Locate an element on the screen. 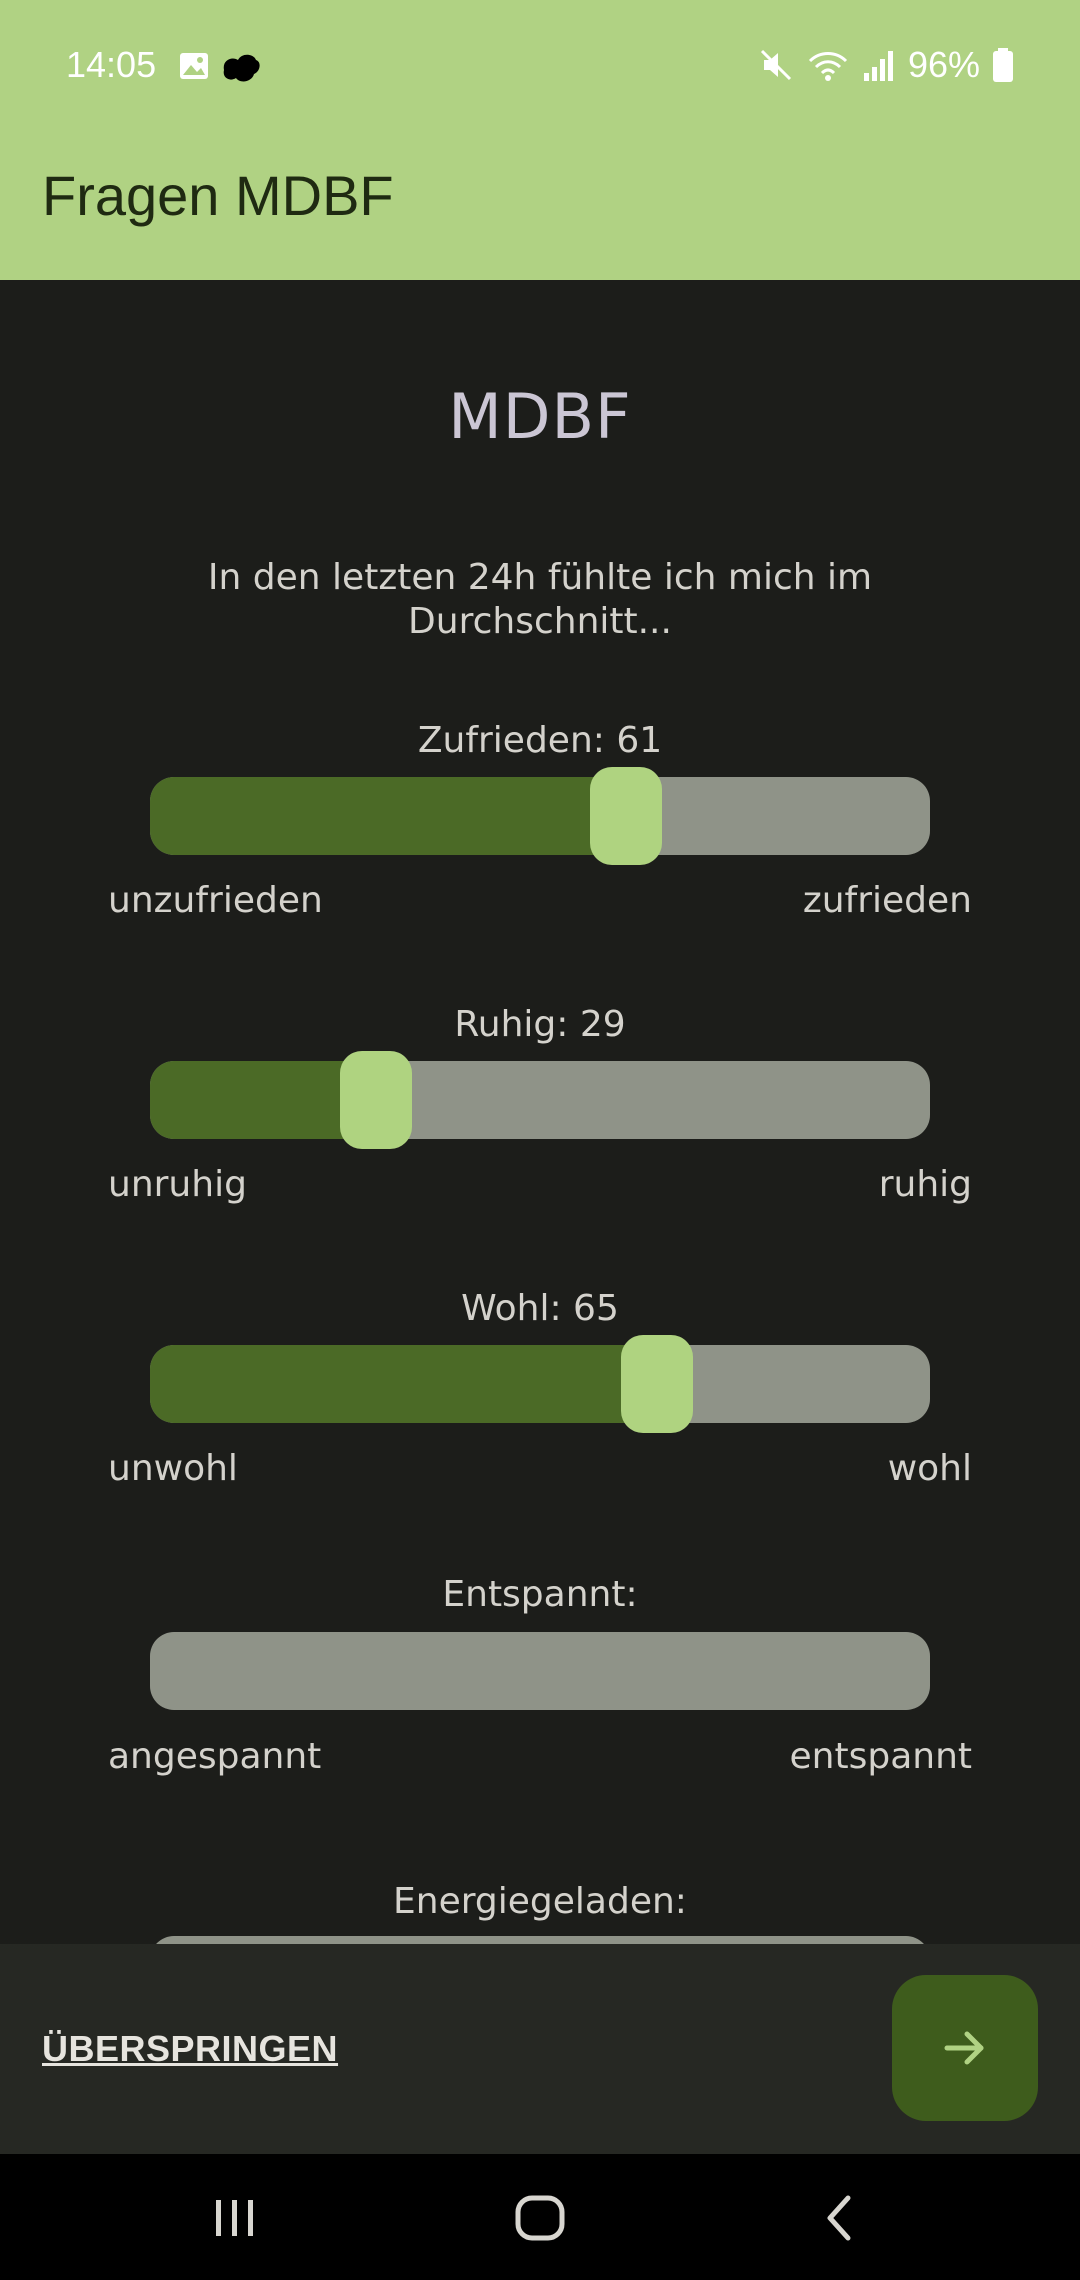  next-button is located at coordinates (965, 2048).